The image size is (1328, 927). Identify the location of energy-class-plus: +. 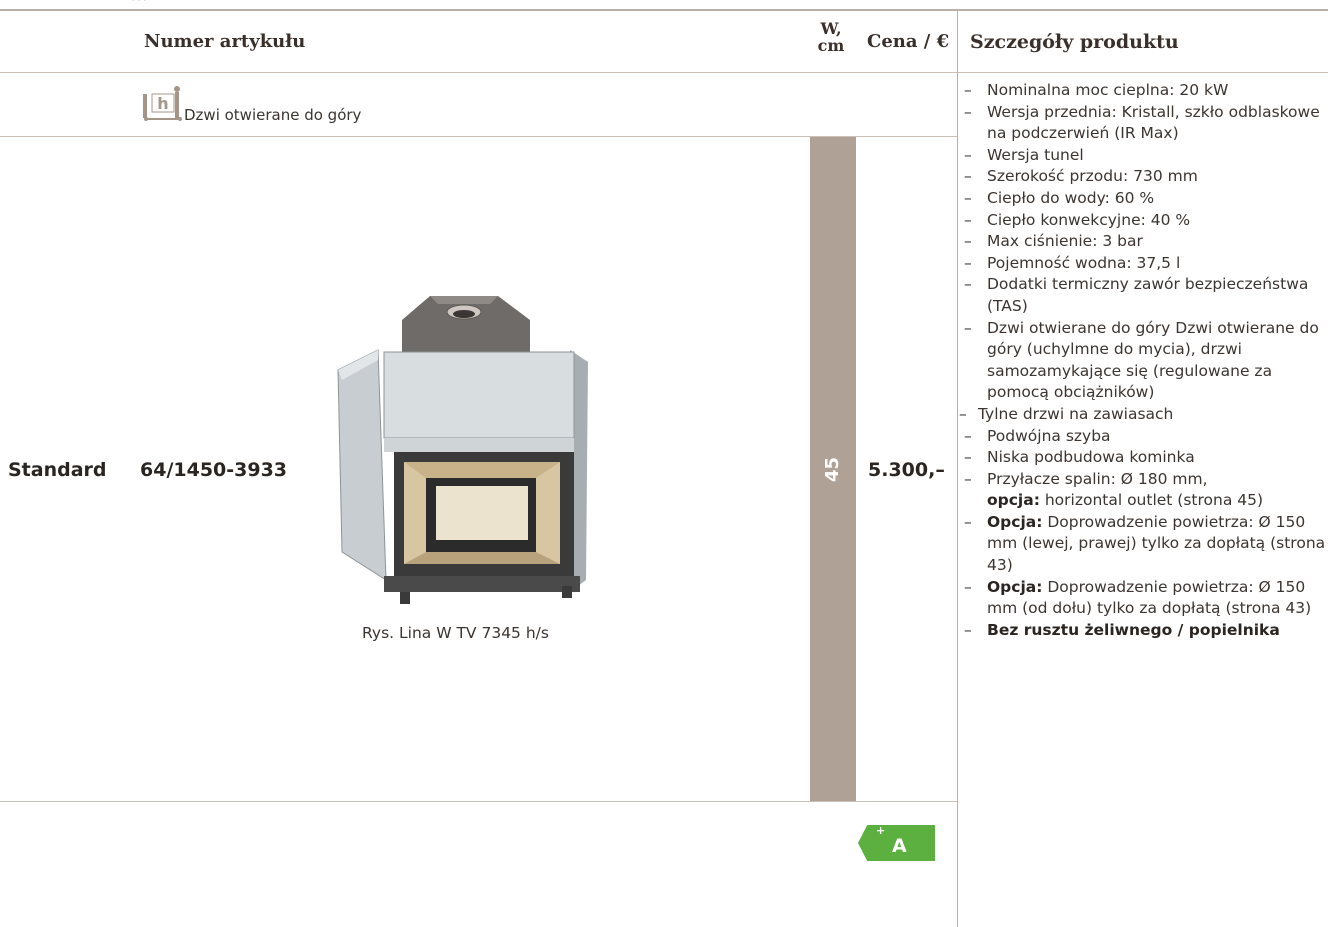
(881, 830).